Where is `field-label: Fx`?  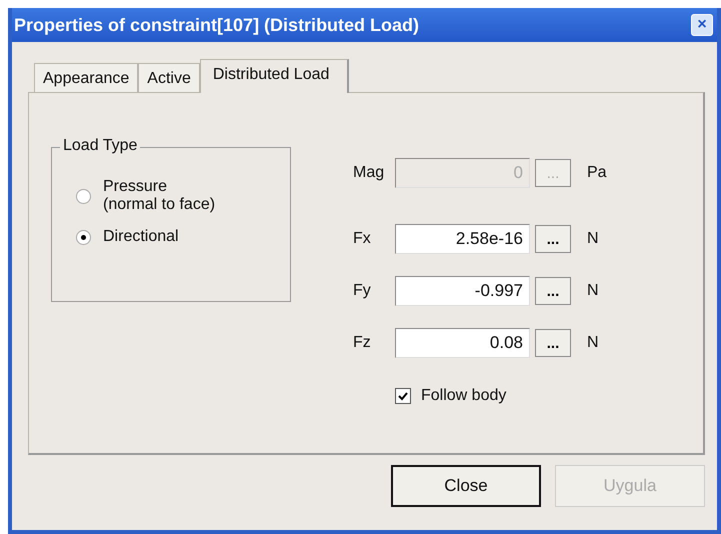
field-label: Fx is located at coordinates (362, 239).